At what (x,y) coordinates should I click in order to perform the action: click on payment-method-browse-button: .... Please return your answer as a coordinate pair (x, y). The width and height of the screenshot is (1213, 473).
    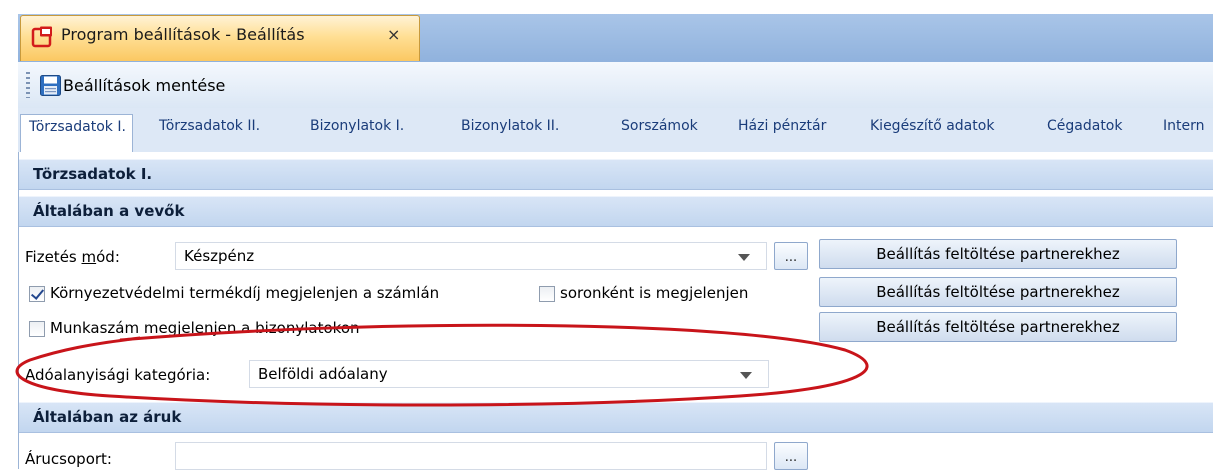
    Looking at the image, I should click on (791, 256).